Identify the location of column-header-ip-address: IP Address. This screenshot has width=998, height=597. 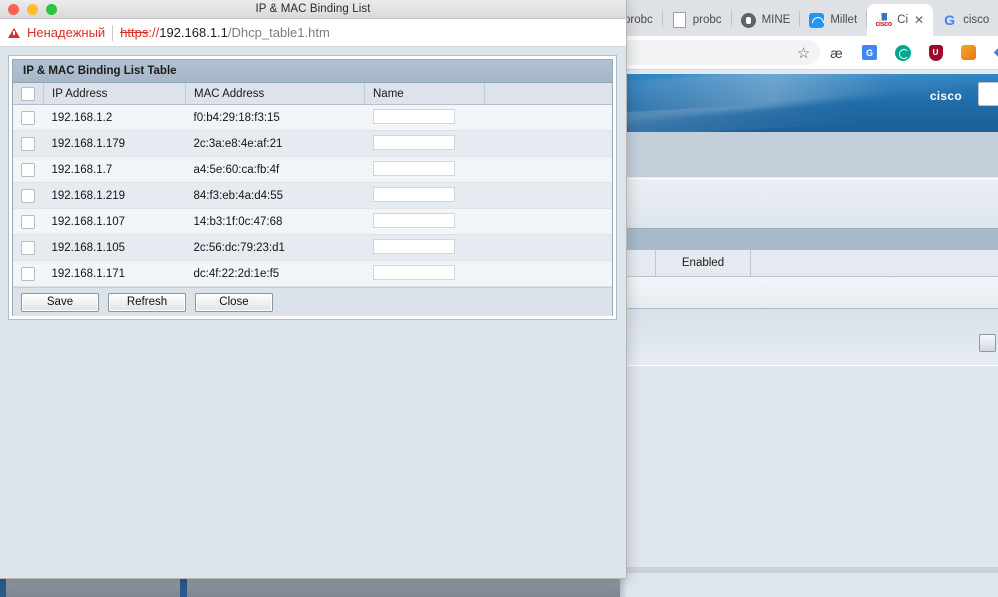
(114, 94).